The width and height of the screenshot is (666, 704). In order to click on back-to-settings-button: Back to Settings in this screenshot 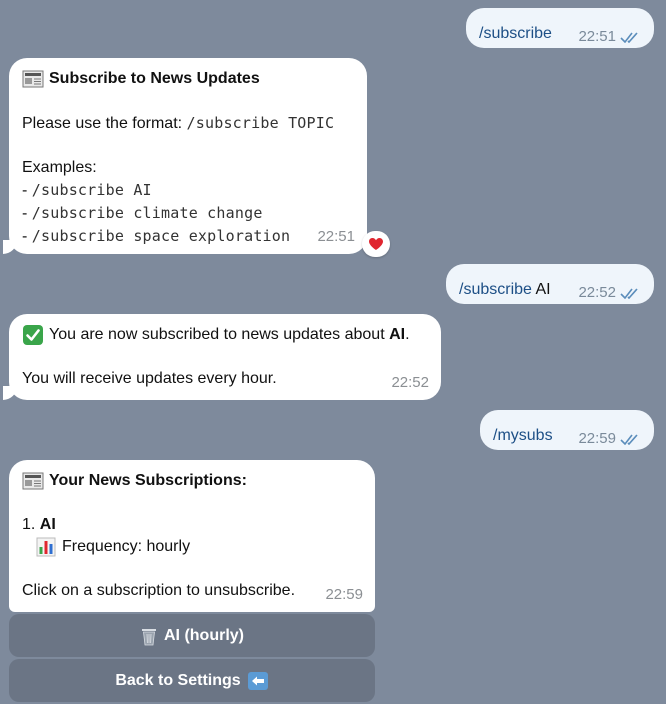, I will do `click(192, 680)`.